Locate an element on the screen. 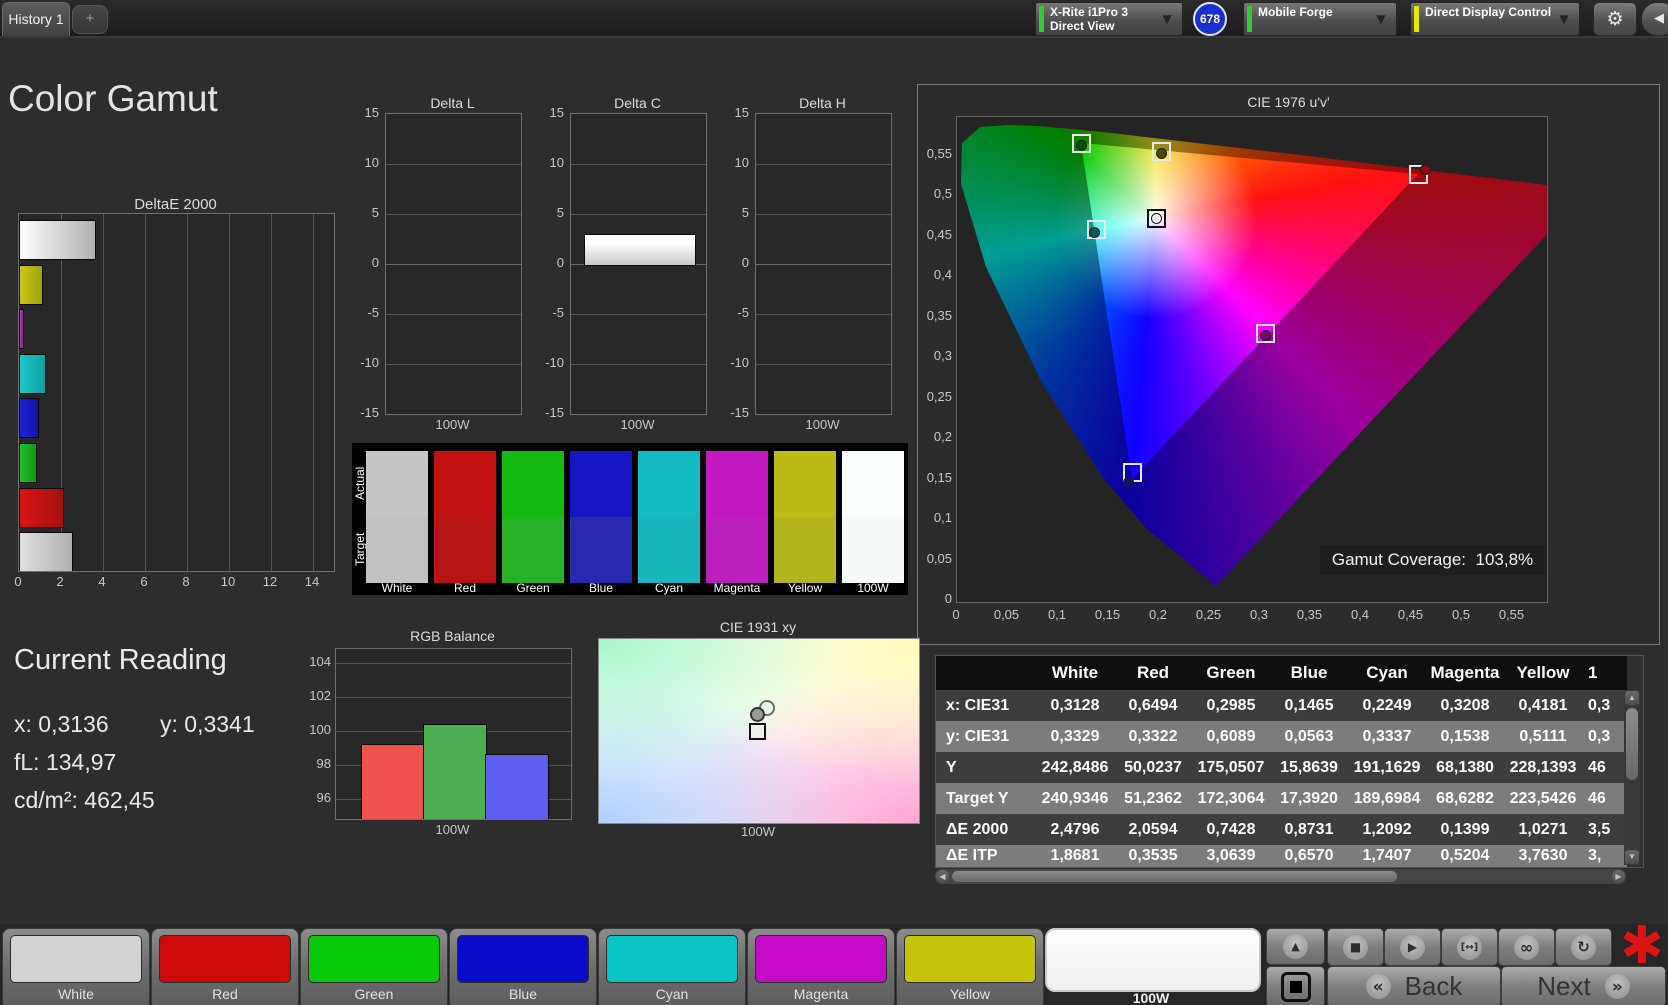  row-label: Target Y is located at coordinates (977, 798).